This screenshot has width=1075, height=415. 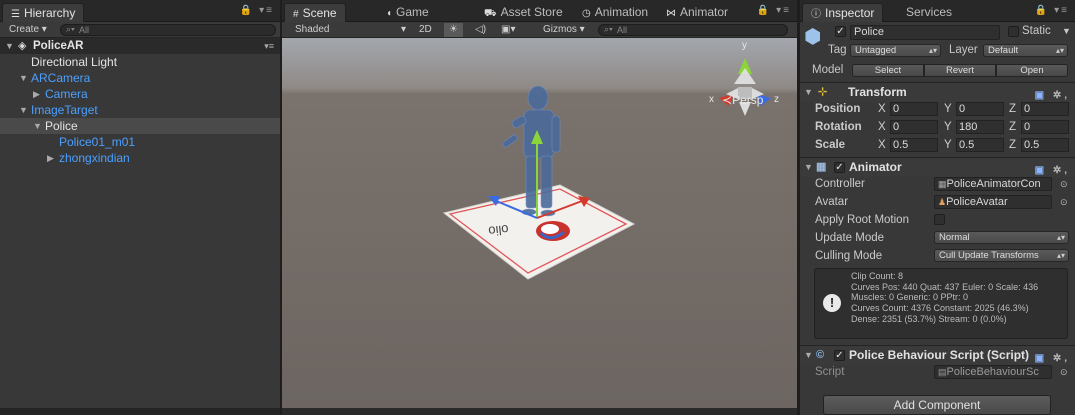 I want to click on update-mode-dropdown: Normal ▴▾, so click(x=1001, y=237).